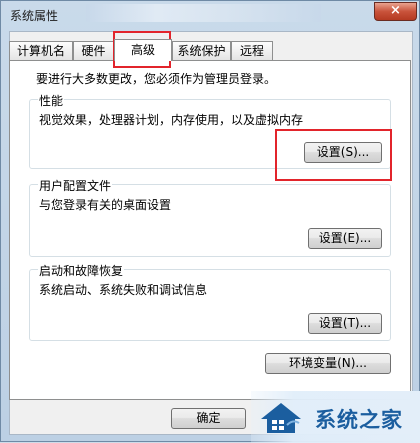  Describe the element at coordinates (75, 185) in the screenshot. I see `user-profile-legend: 用户配置文件` at that location.